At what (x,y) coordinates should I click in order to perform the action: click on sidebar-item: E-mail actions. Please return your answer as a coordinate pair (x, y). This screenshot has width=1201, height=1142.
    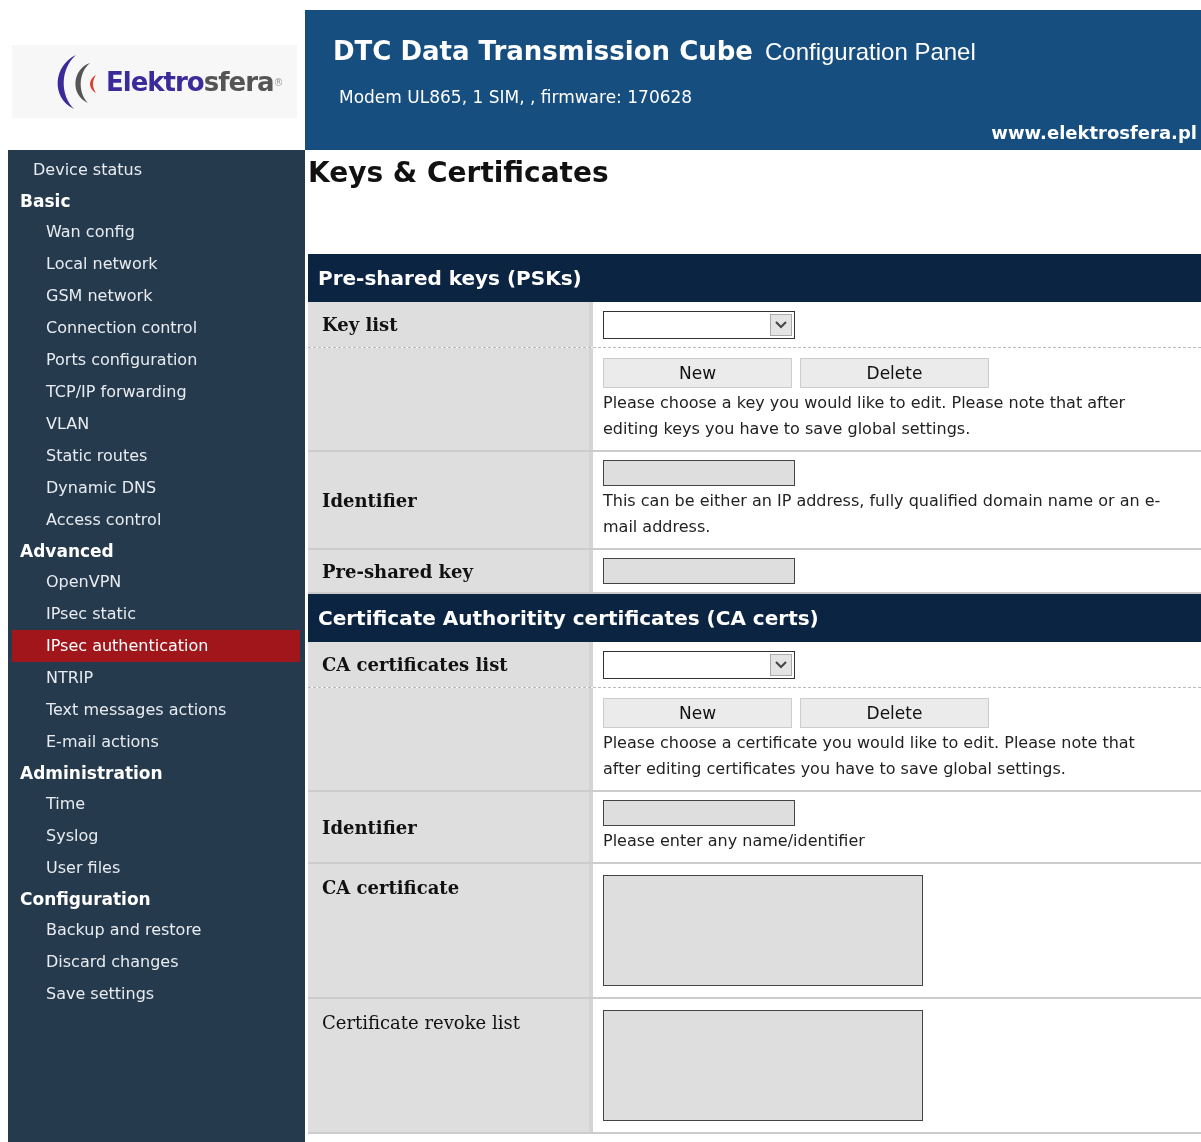
    Looking at the image, I should click on (156, 742).